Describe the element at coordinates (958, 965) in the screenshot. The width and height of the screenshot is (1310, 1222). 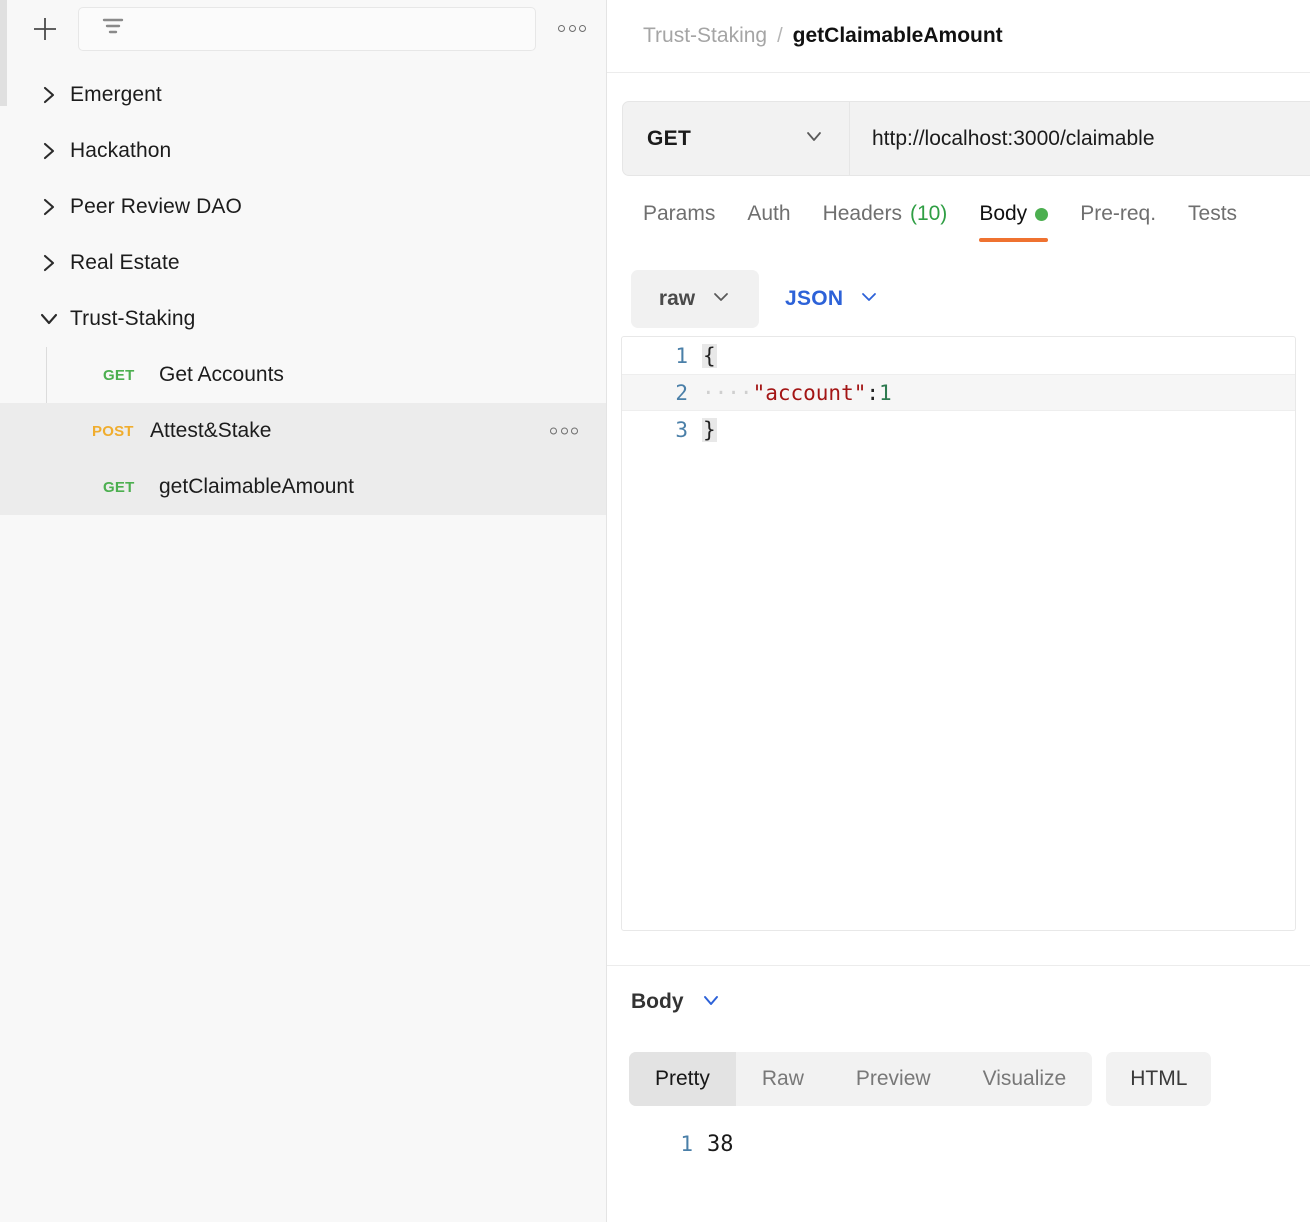
I see `response-divider` at that location.